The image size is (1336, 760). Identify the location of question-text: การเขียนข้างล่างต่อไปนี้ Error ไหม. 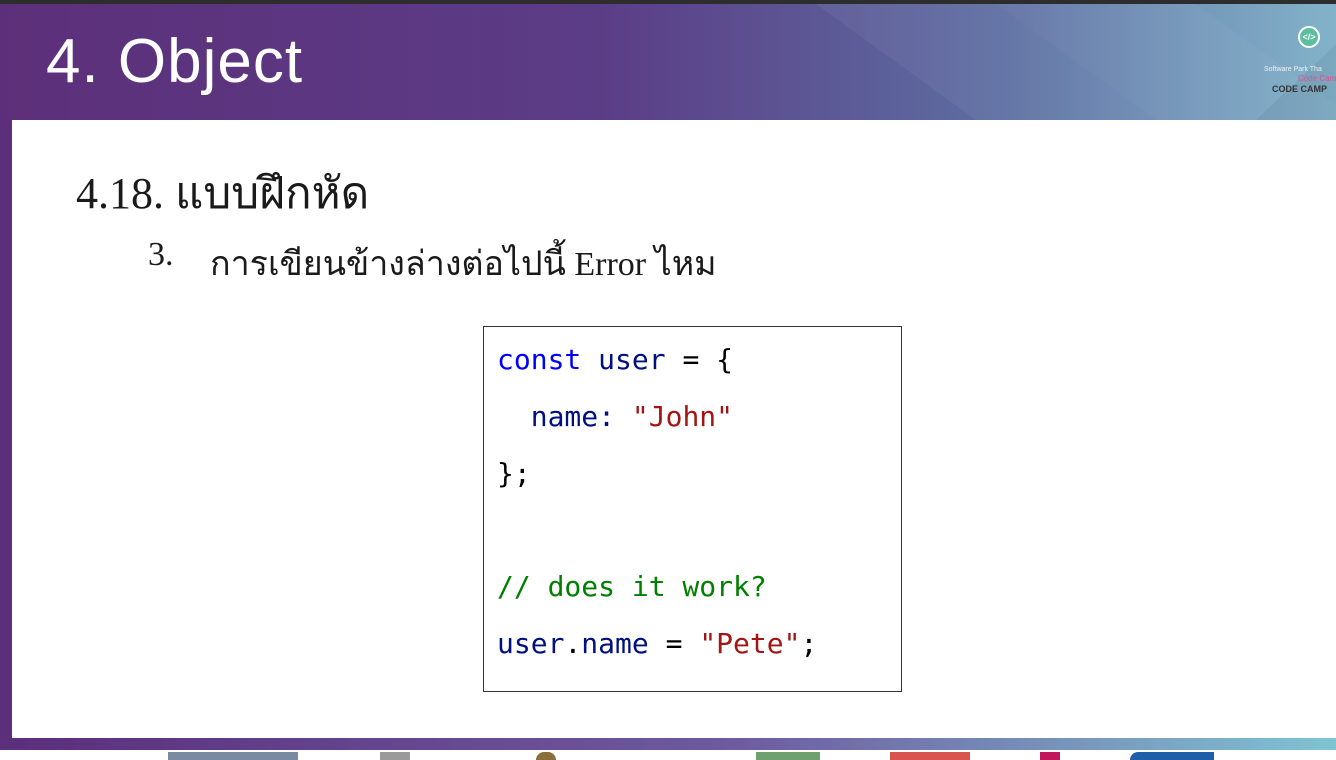
(463, 264).